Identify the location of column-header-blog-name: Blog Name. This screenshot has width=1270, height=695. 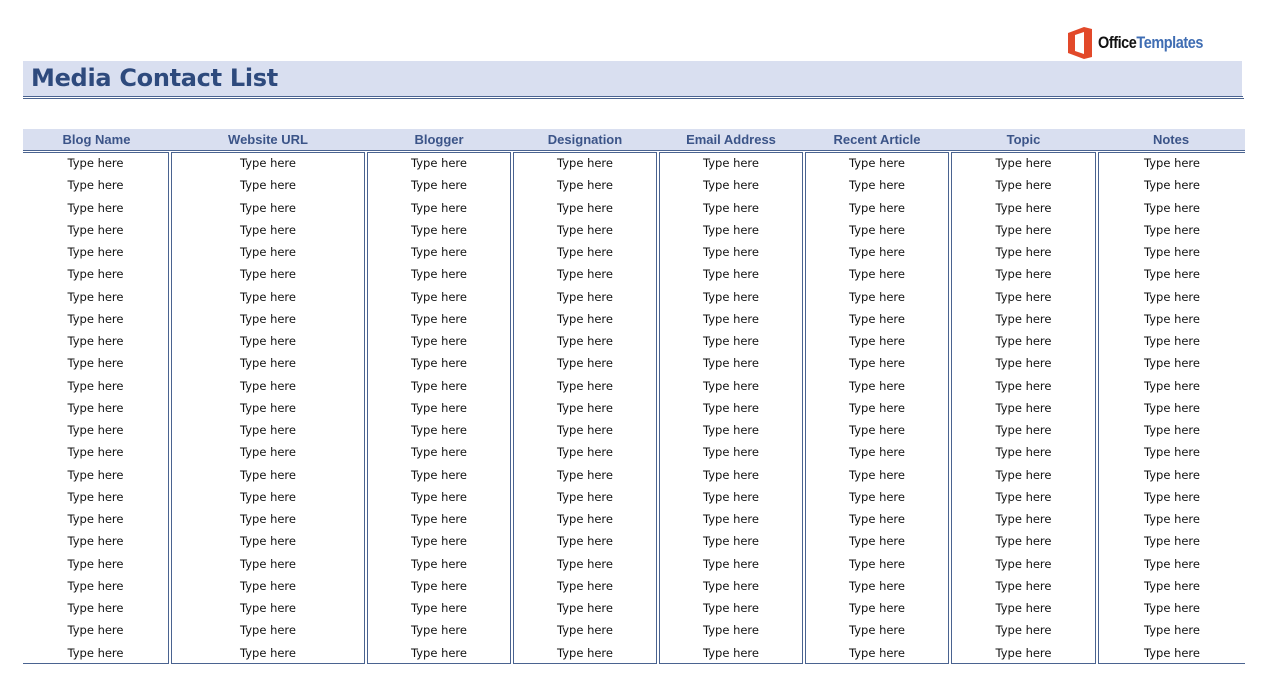
(96, 139).